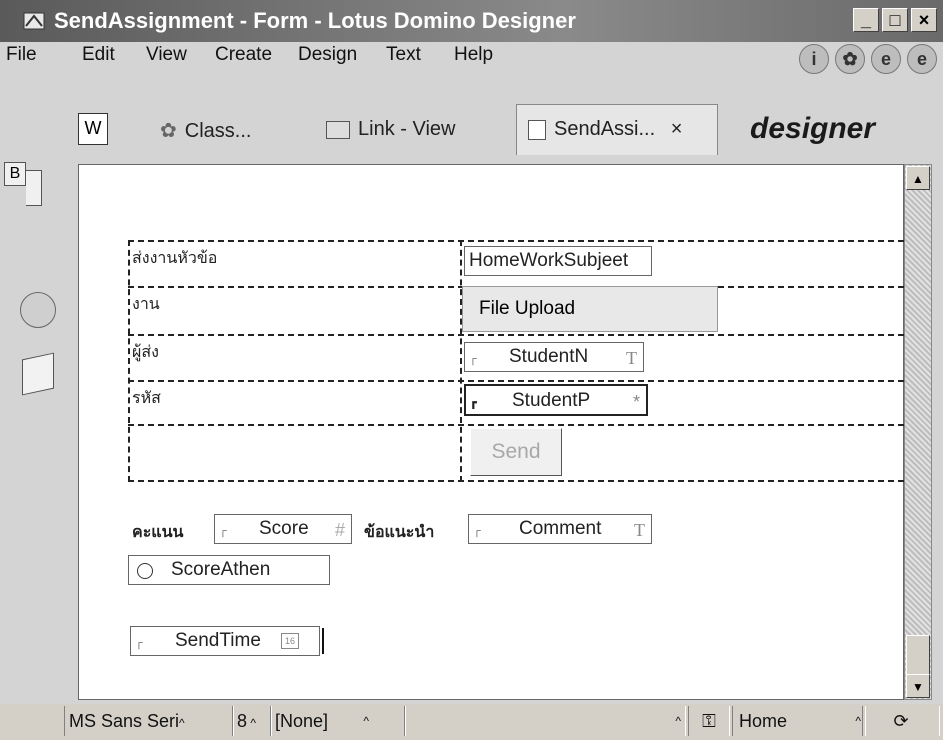  I want to click on number-type-icon: #, so click(339, 530).